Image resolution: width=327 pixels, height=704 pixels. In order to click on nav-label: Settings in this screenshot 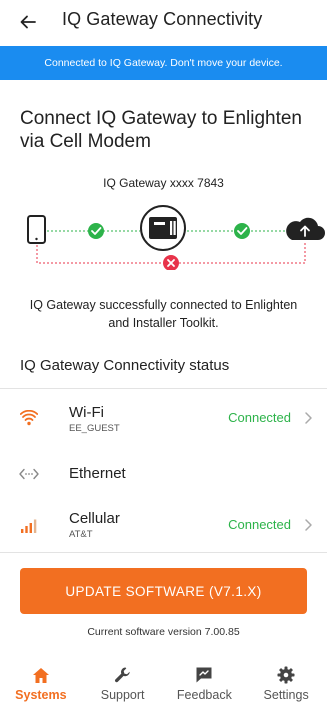, I will do `click(286, 695)`.